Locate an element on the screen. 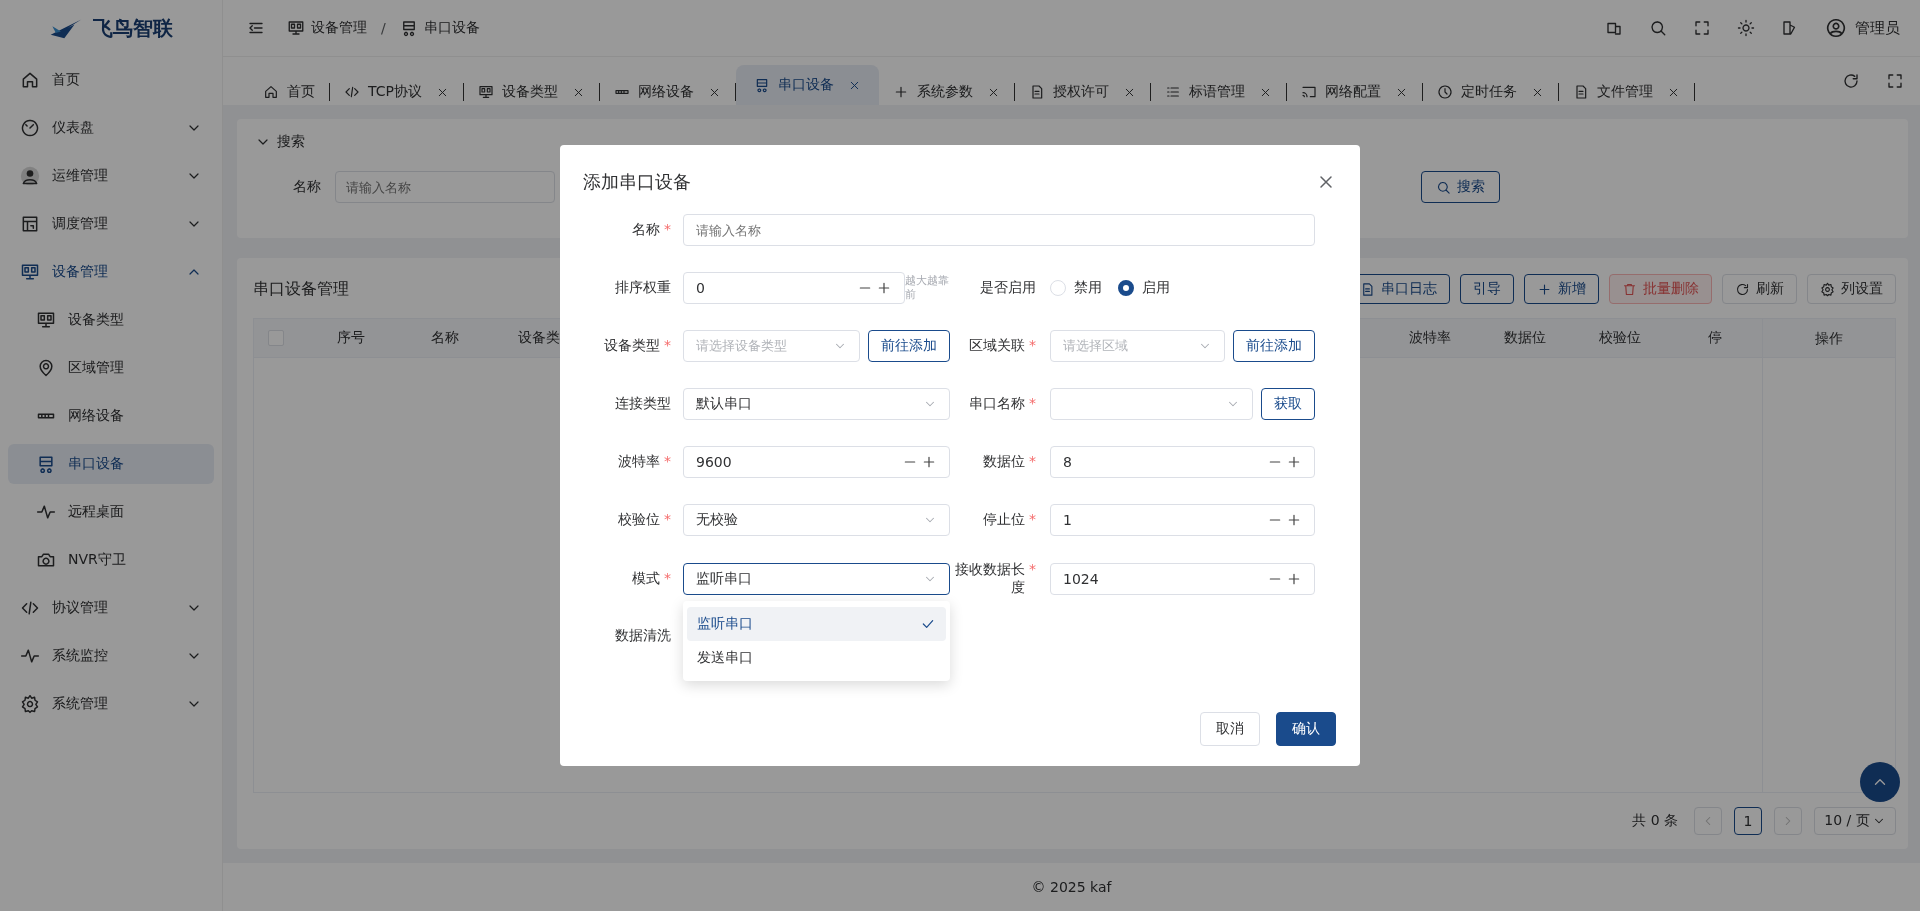  tab: 定时任务 is located at coordinates (1490, 92).